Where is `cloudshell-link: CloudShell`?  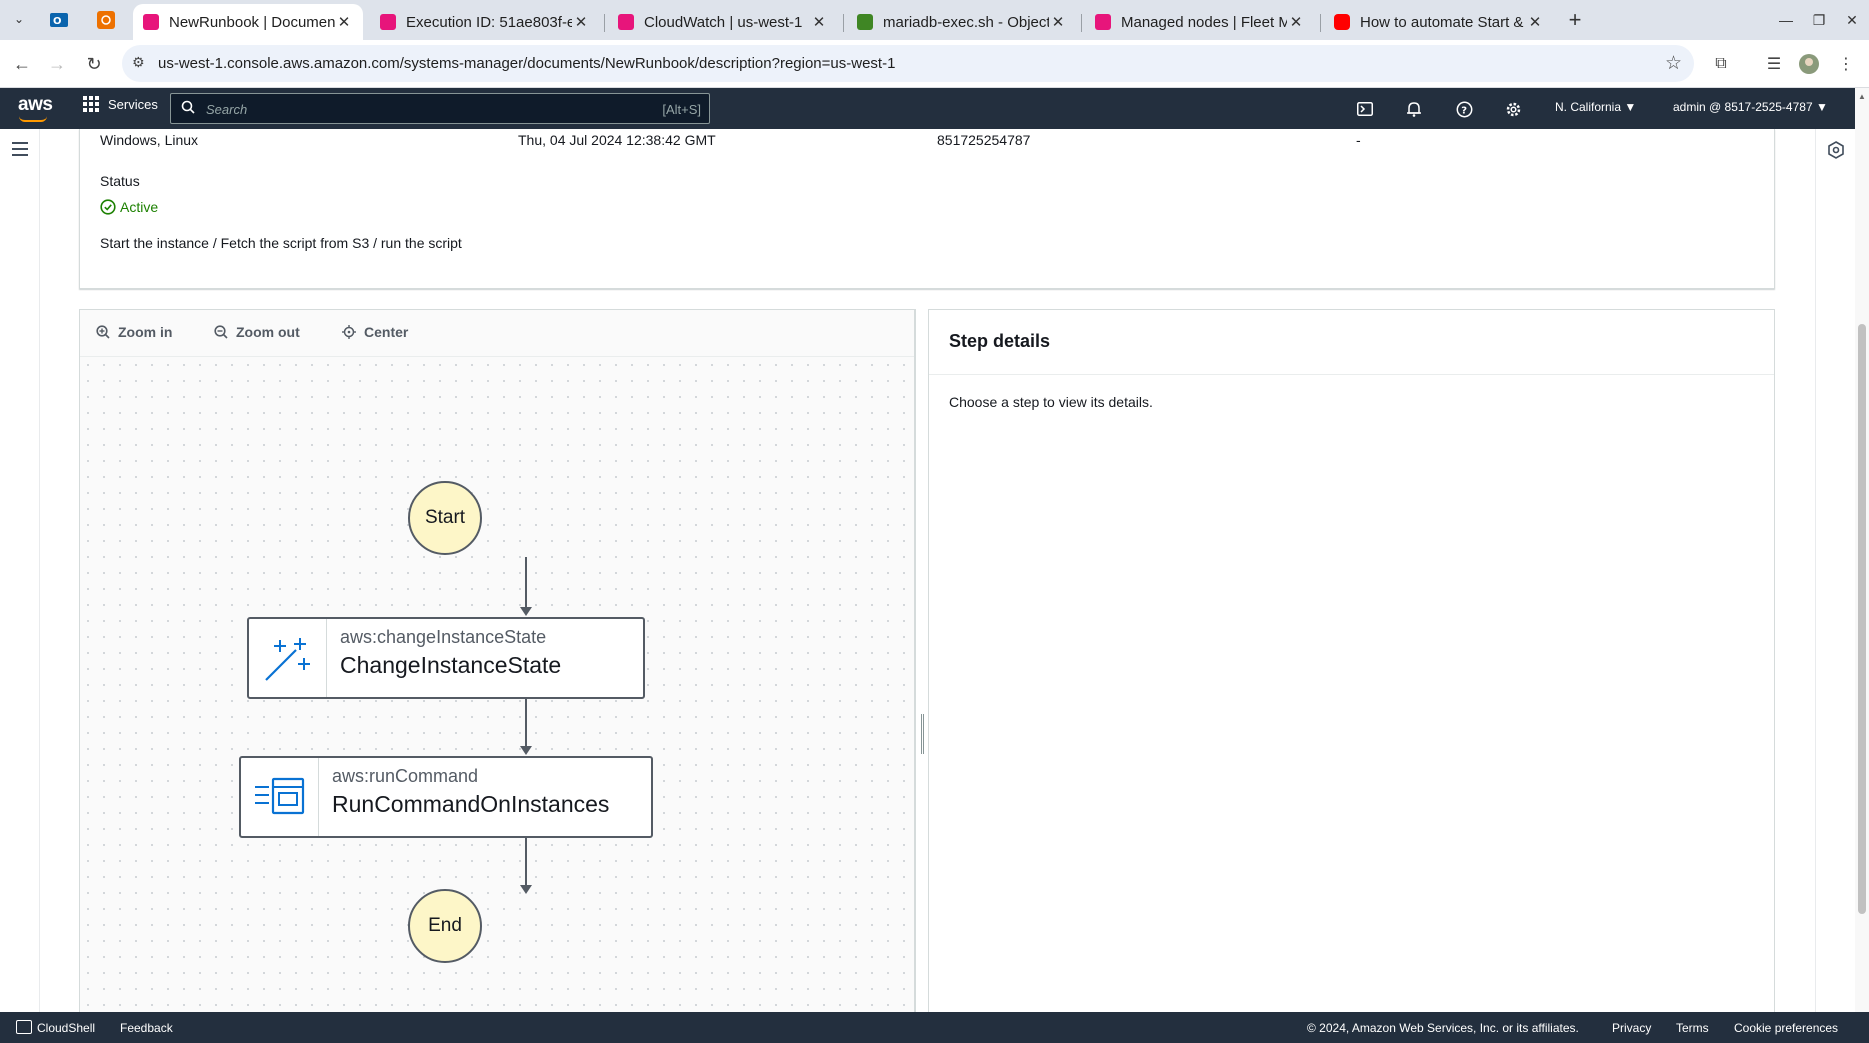 cloudshell-link: CloudShell is located at coordinates (66, 1028).